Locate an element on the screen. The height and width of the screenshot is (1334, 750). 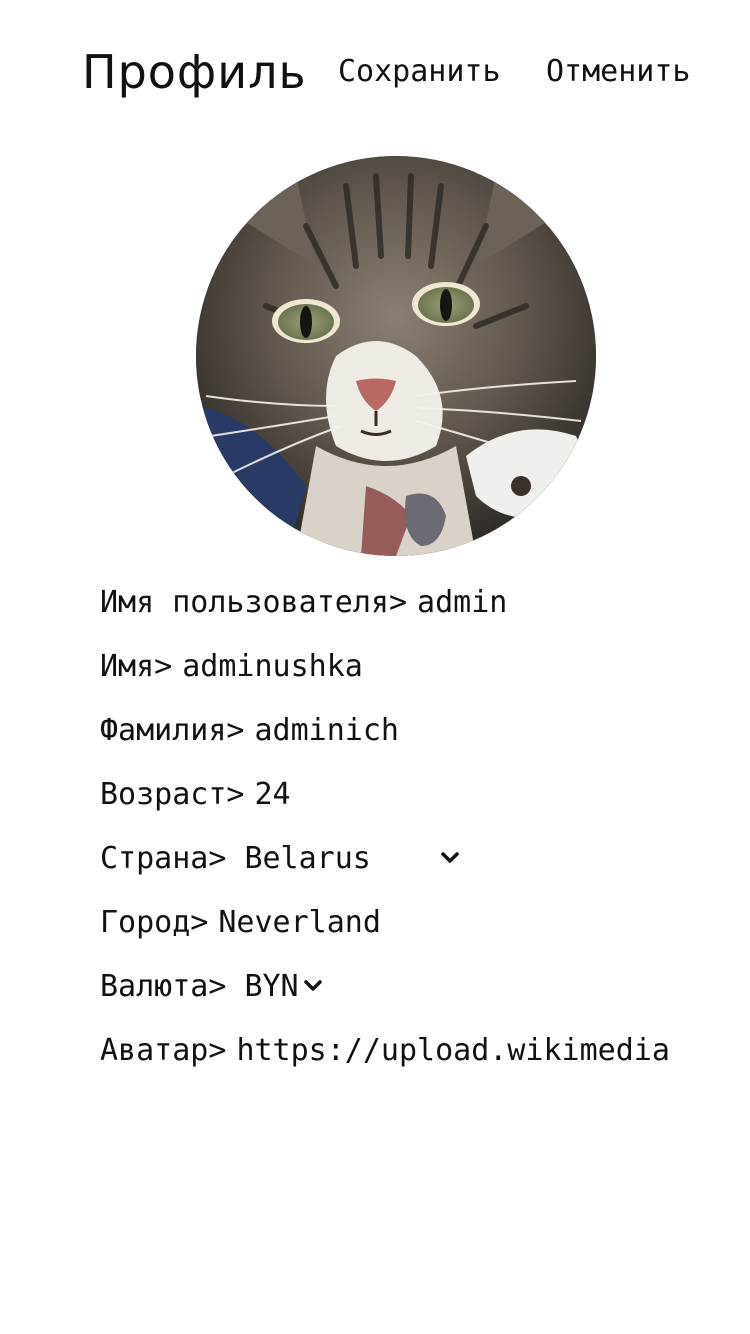
avatar-url-field is located at coordinates (464, 1050).